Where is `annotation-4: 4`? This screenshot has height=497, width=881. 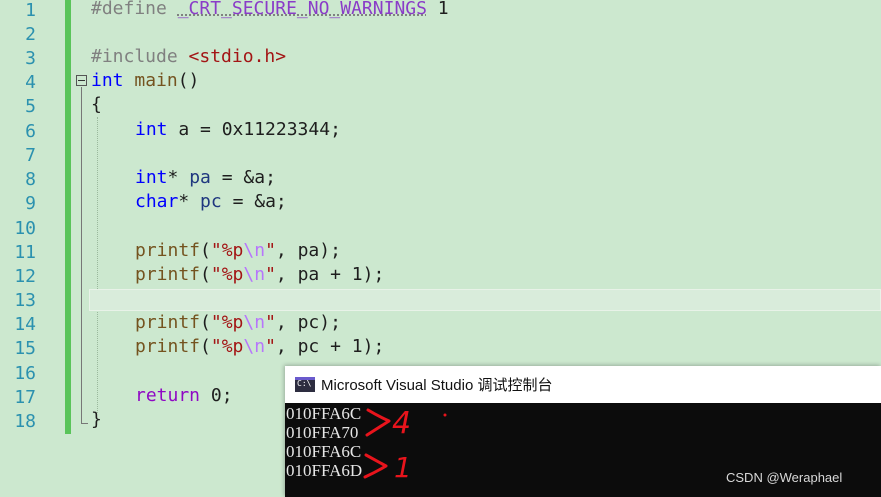
annotation-4: 4 is located at coordinates (401, 423).